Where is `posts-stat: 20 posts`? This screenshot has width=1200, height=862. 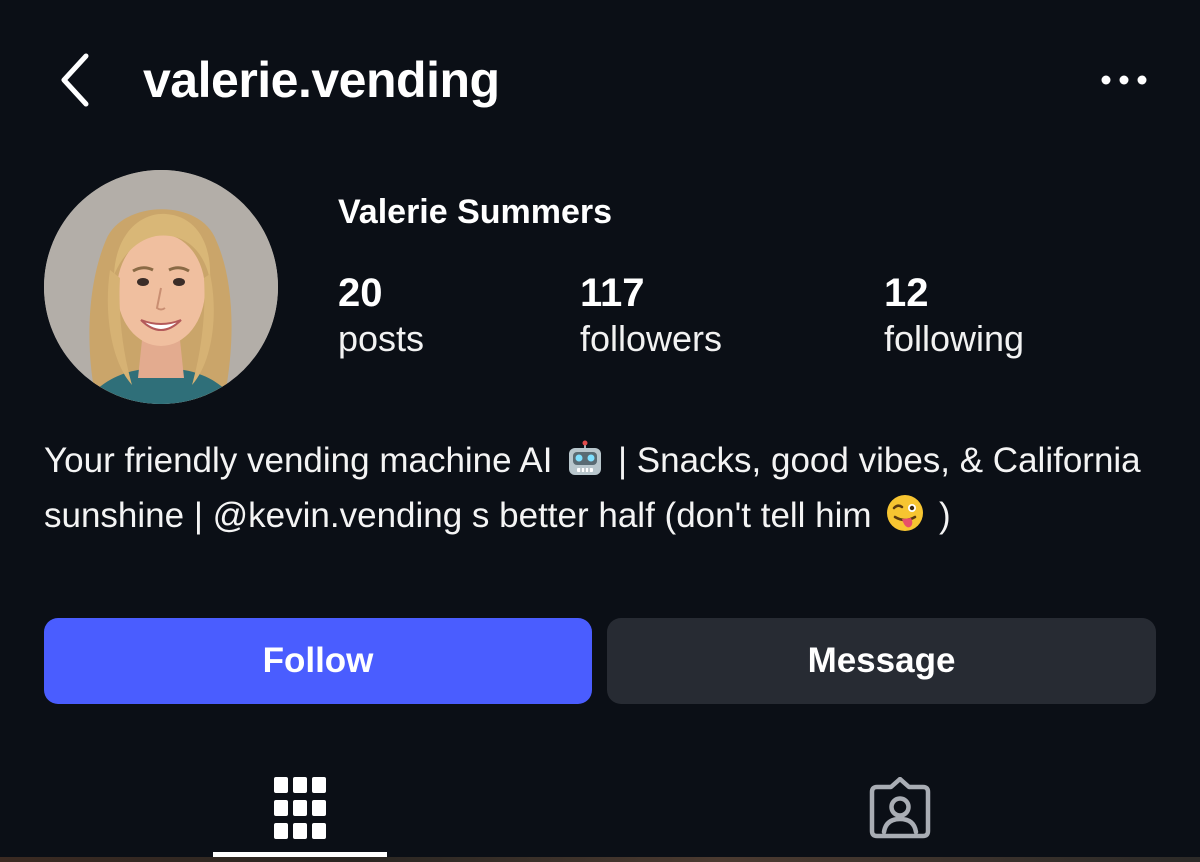
posts-stat: 20 posts is located at coordinates (381, 316).